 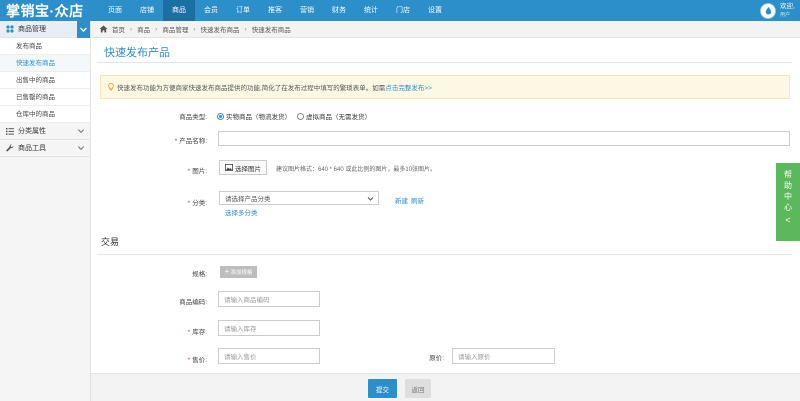 What do you see at coordinates (299, 198) in the screenshot?
I see `category-select: 请选择产品分类` at bounding box center [299, 198].